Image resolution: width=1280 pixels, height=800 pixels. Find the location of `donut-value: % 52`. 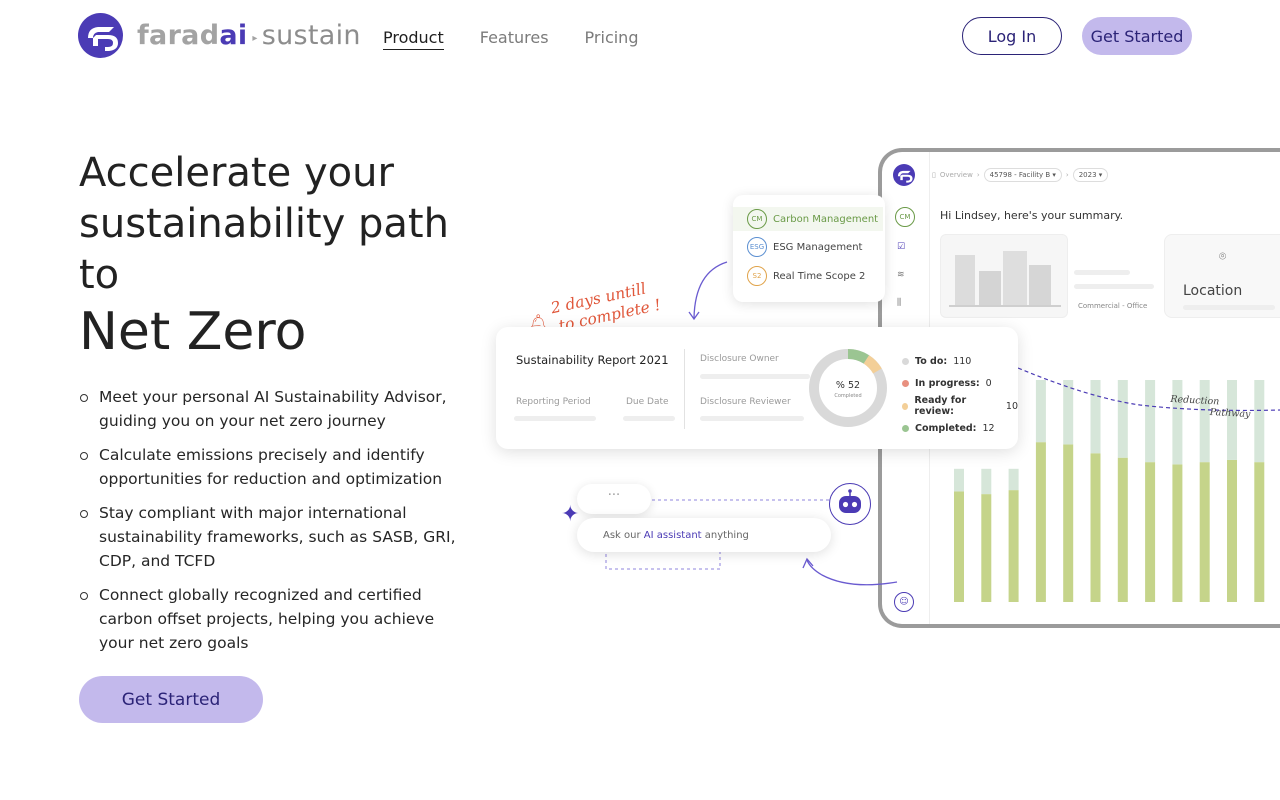

donut-value: % 52 is located at coordinates (848, 385).